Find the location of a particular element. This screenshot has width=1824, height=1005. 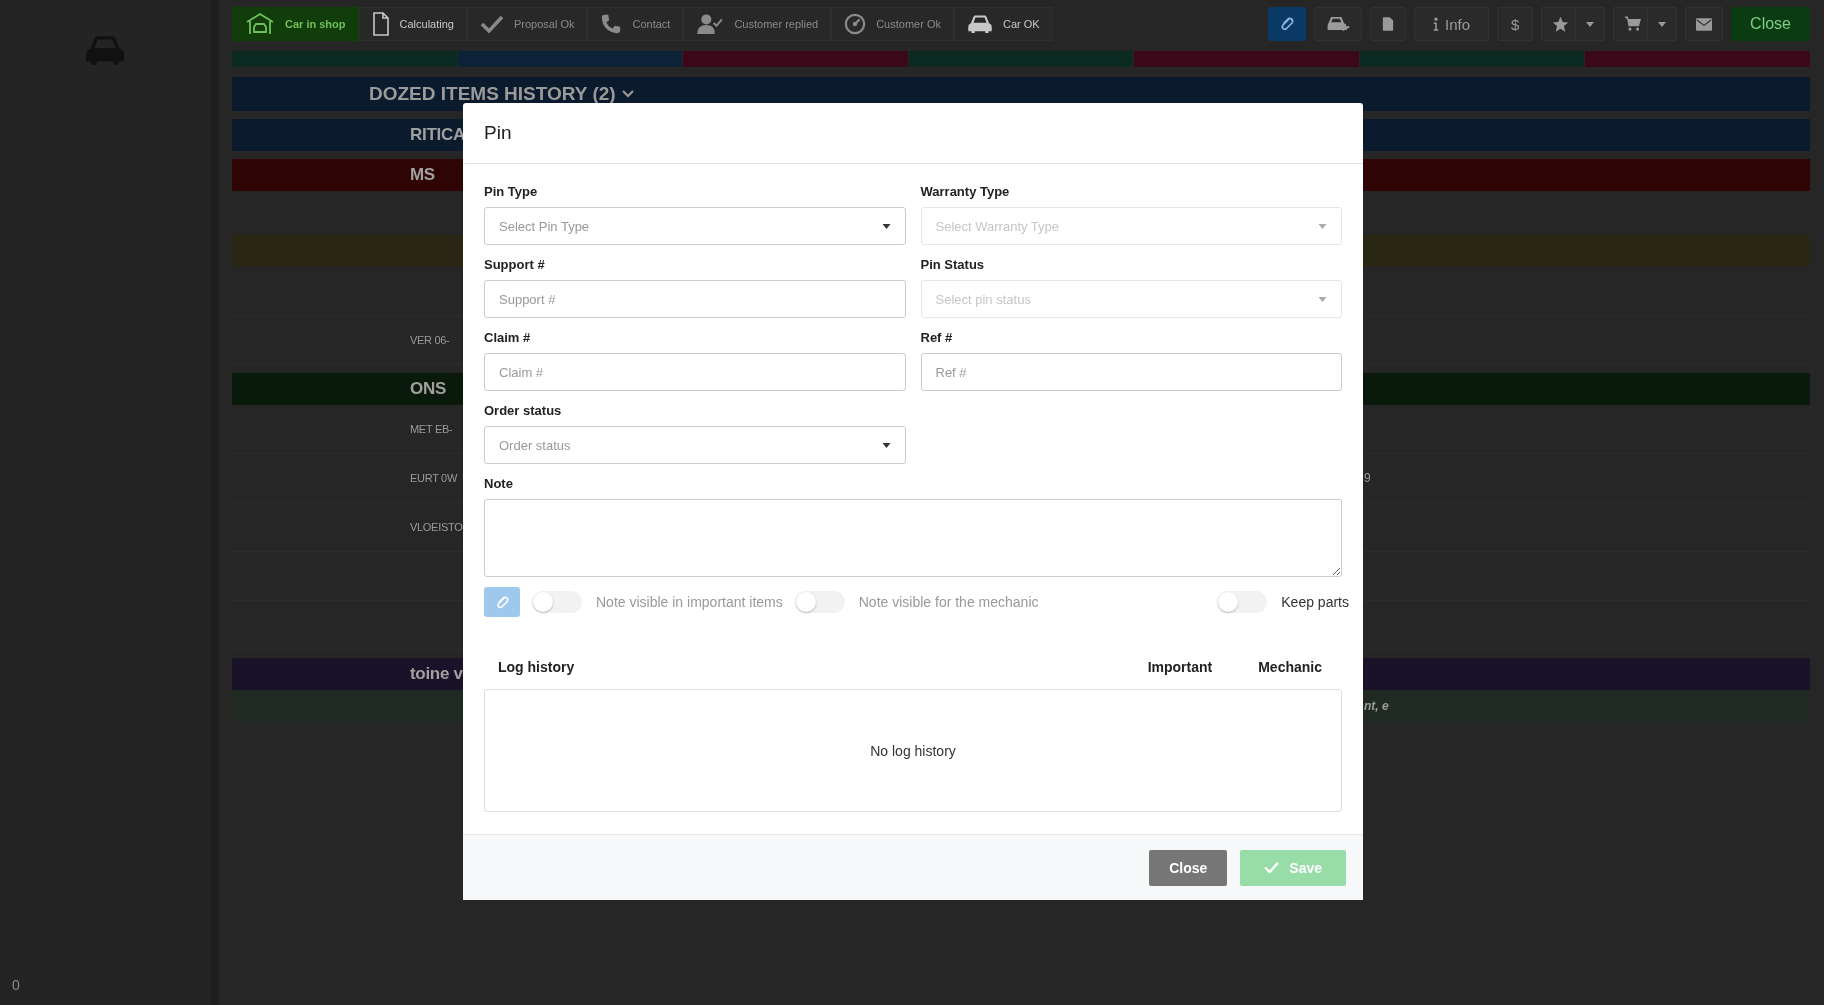

price-button: $ is located at coordinates (1515, 24).